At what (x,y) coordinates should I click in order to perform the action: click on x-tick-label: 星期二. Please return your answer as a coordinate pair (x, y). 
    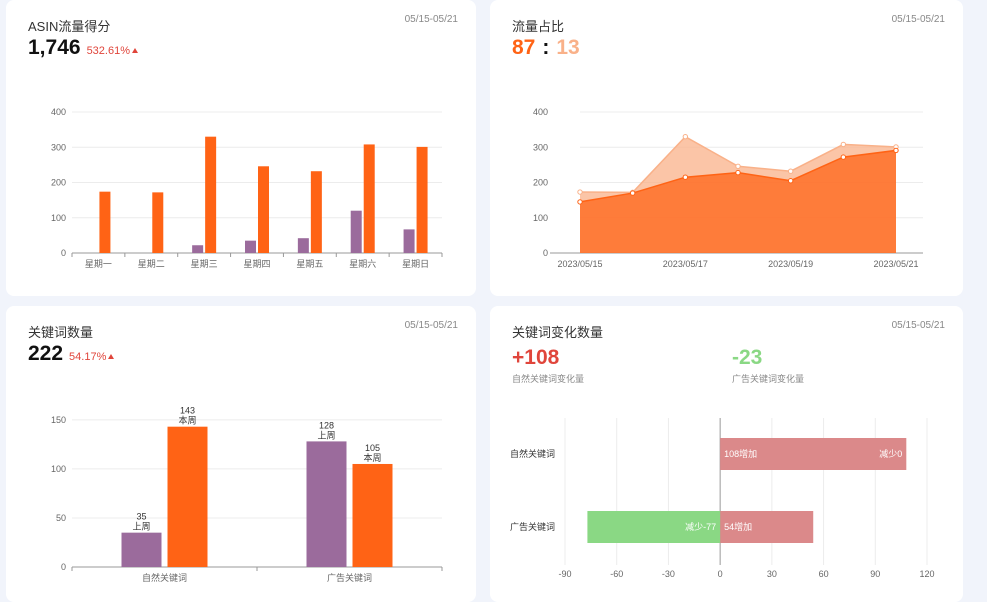
    Looking at the image, I should click on (151, 264).